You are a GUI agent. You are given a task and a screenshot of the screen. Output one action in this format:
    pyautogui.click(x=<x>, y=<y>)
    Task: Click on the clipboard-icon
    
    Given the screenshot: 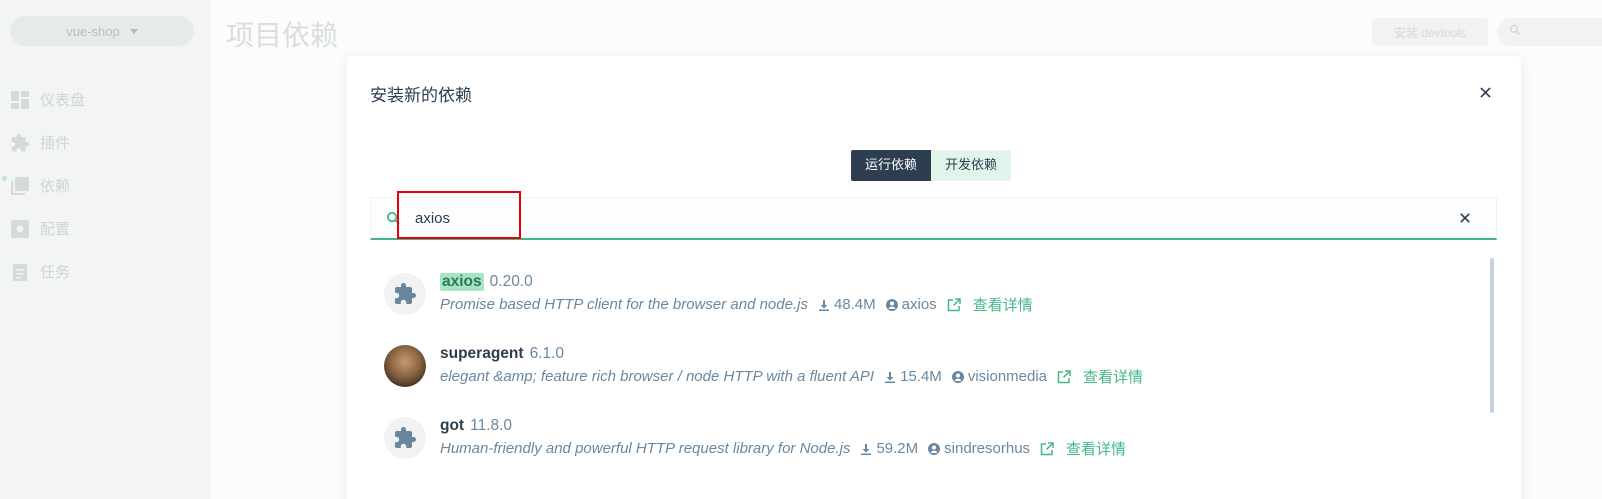 What is the action you would take?
    pyautogui.click(x=20, y=272)
    